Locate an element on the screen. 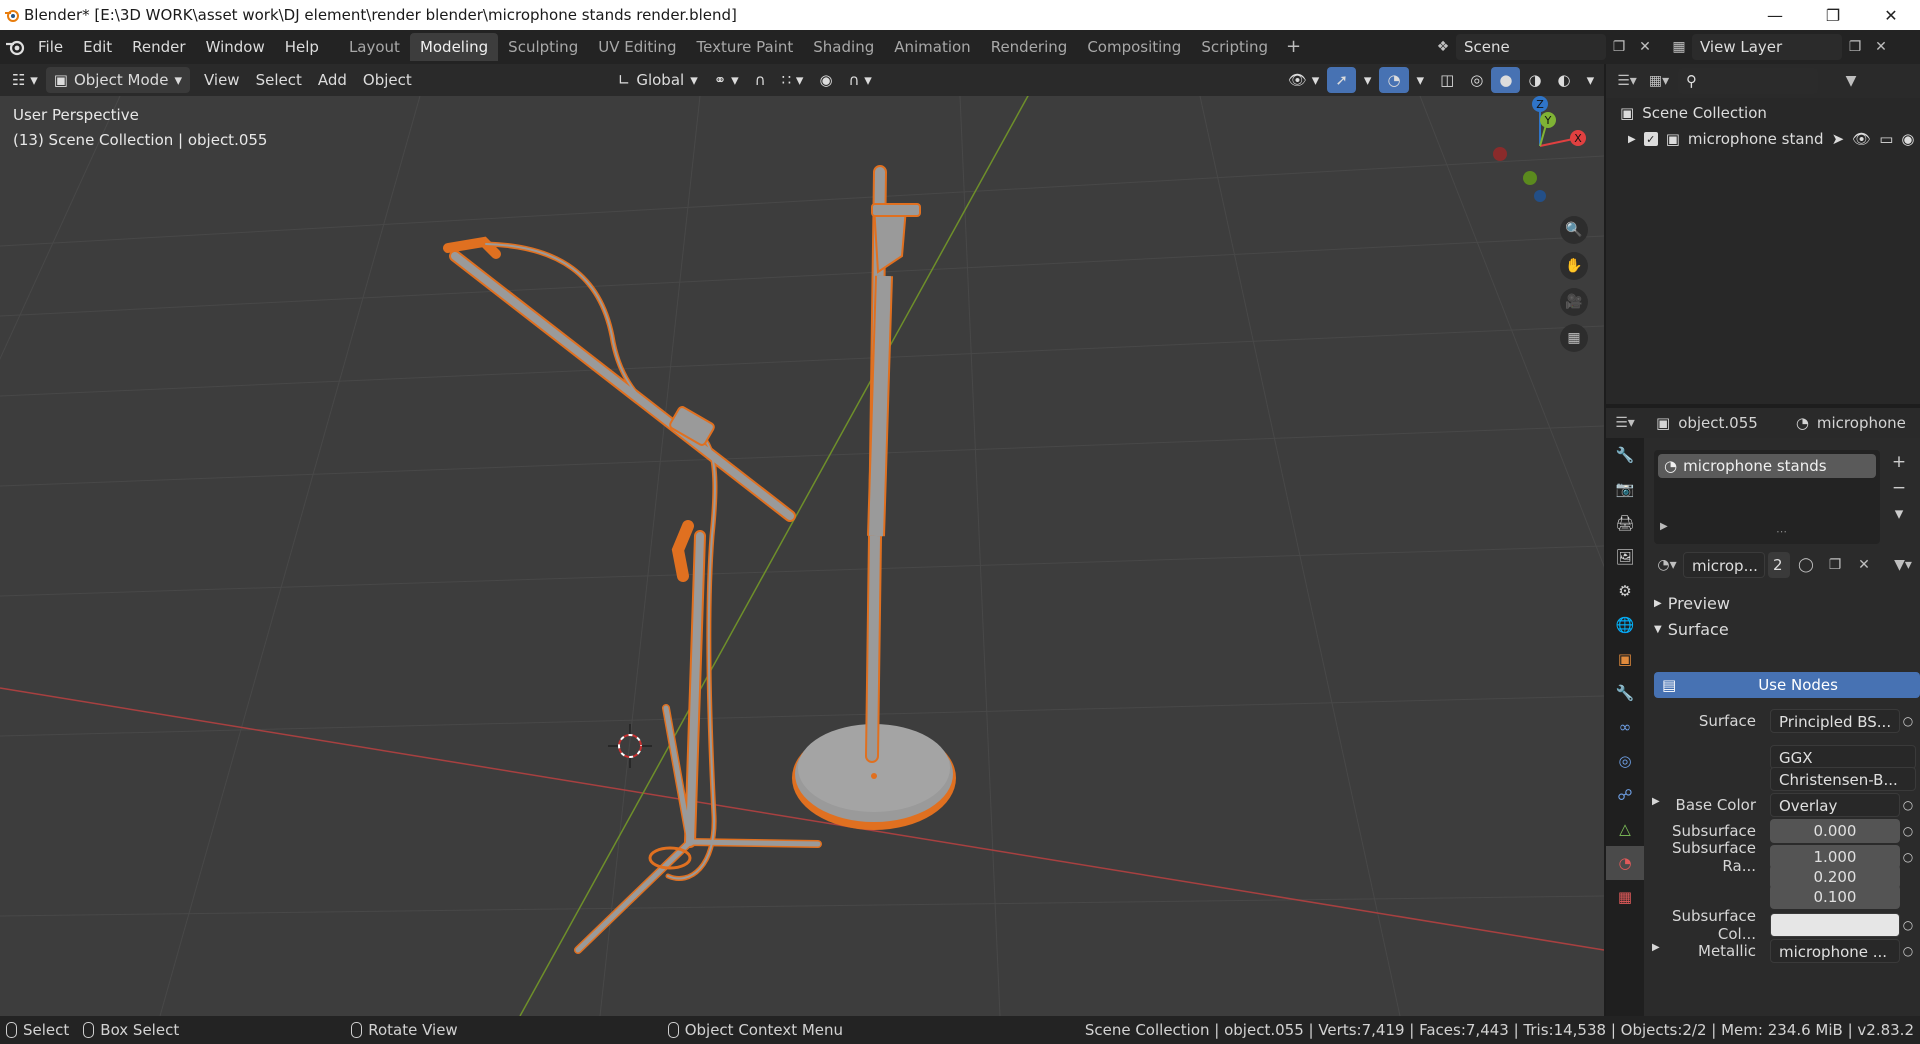  scene-tab-icon: ⚙ is located at coordinates (1625, 591).